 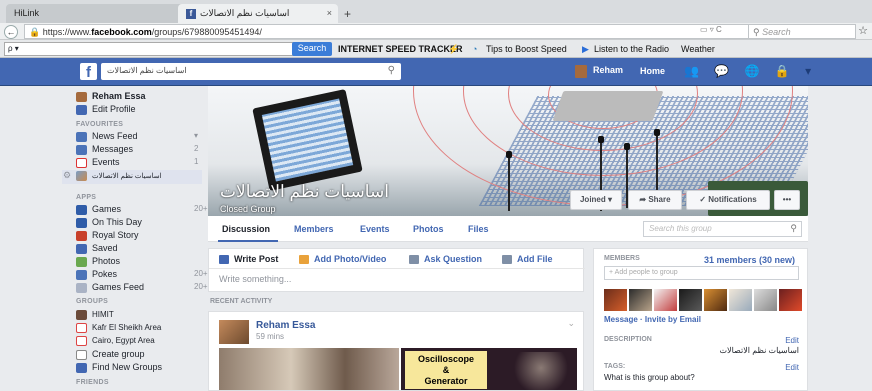 I want to click on sidebar-item-photos: Photos, so click(x=98, y=262).